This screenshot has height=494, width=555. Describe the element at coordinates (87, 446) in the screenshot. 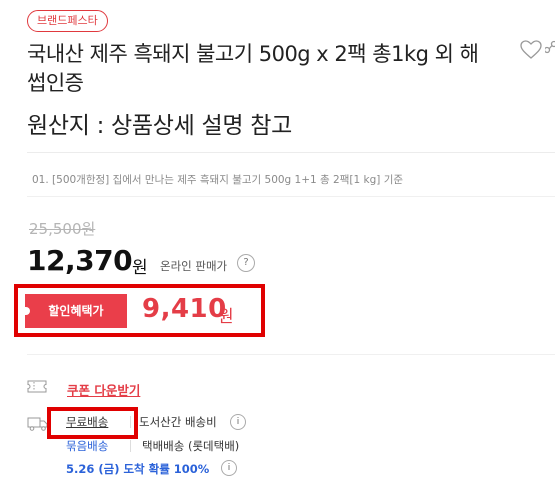

I see `bundle-shipping-link: 묶음배송` at that location.